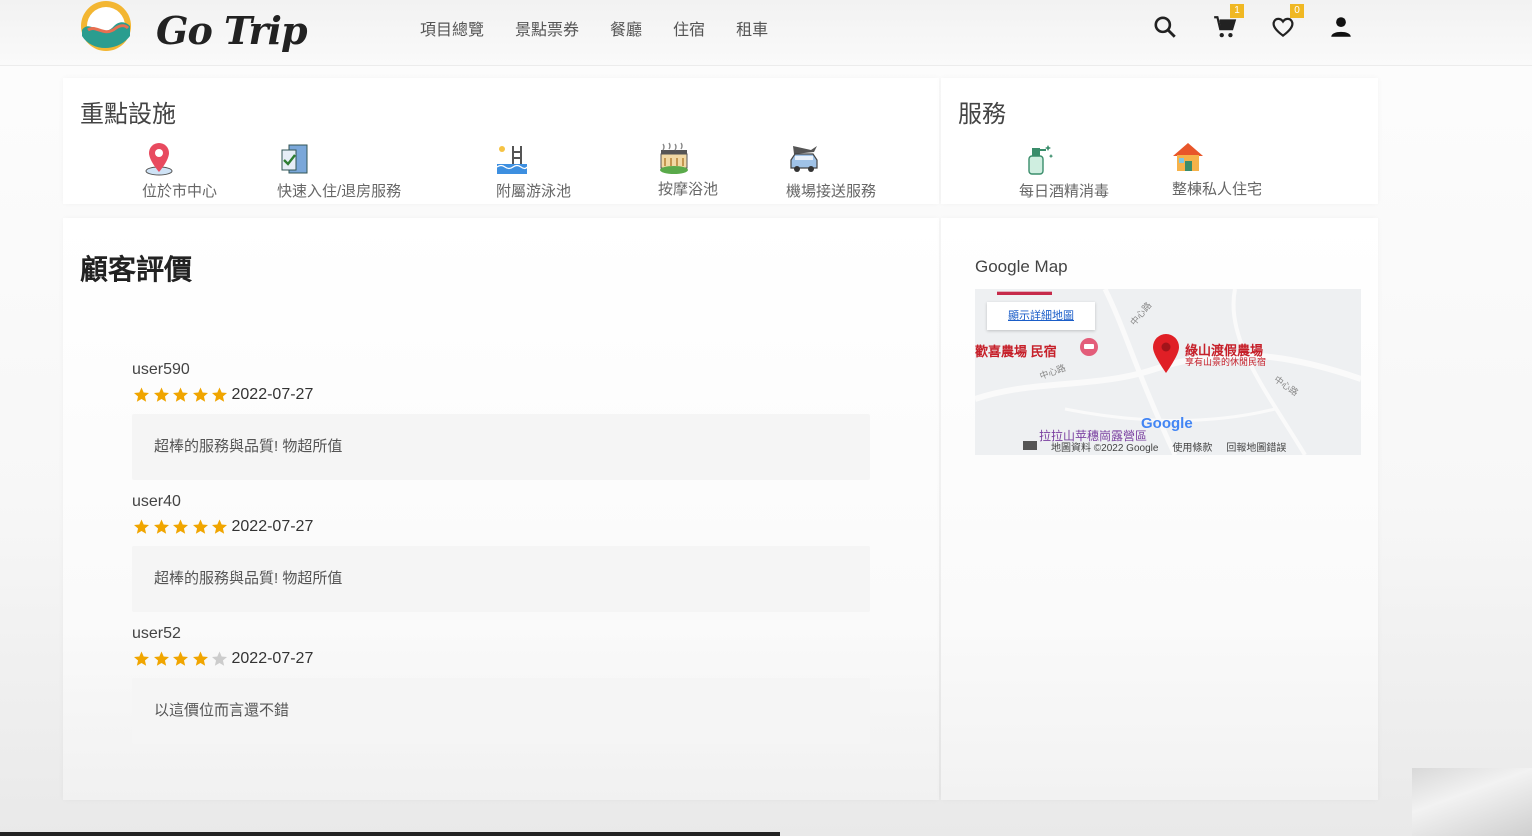 This screenshot has height=836, width=1532. I want to click on map-footer: 地圖資料 ©2022 Google 使用條款 回報地圖錯誤, so click(1188, 446).